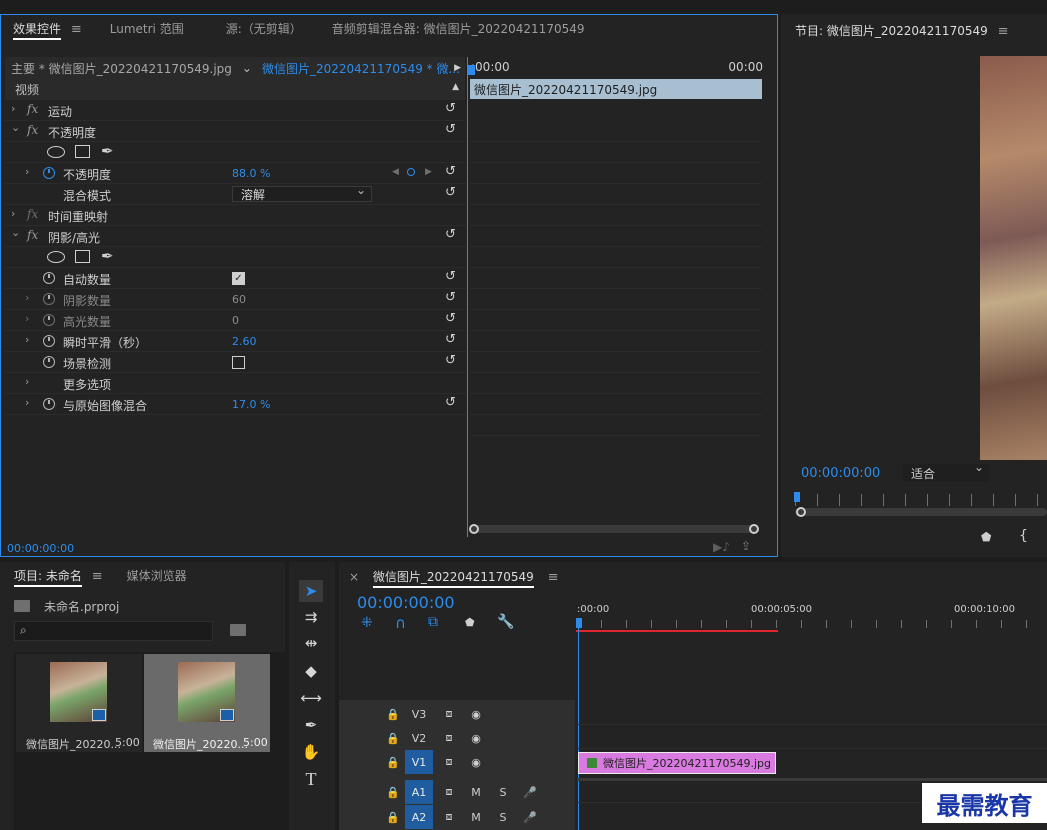 The width and height of the screenshot is (1047, 830). What do you see at coordinates (56, 152) in the screenshot?
I see `ellipse-mask-icon` at bounding box center [56, 152].